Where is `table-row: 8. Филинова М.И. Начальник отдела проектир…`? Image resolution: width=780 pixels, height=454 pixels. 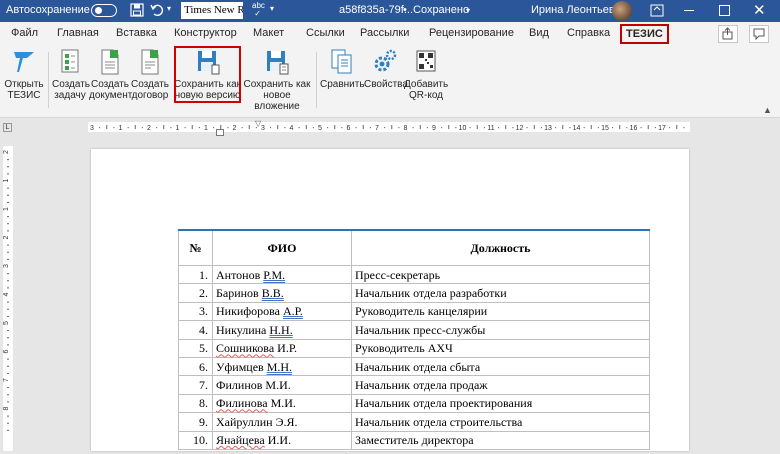
table-row: 8. Филинова М.И. Начальник отдела проектир… is located at coordinates (414, 403).